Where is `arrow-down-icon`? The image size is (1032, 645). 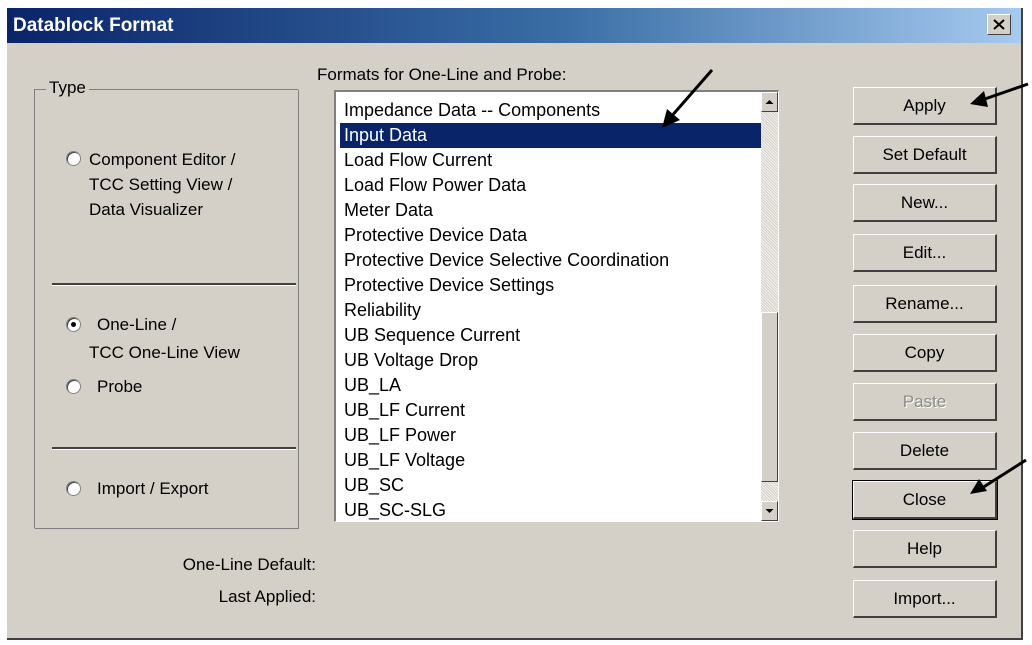 arrow-down-icon is located at coordinates (769, 511).